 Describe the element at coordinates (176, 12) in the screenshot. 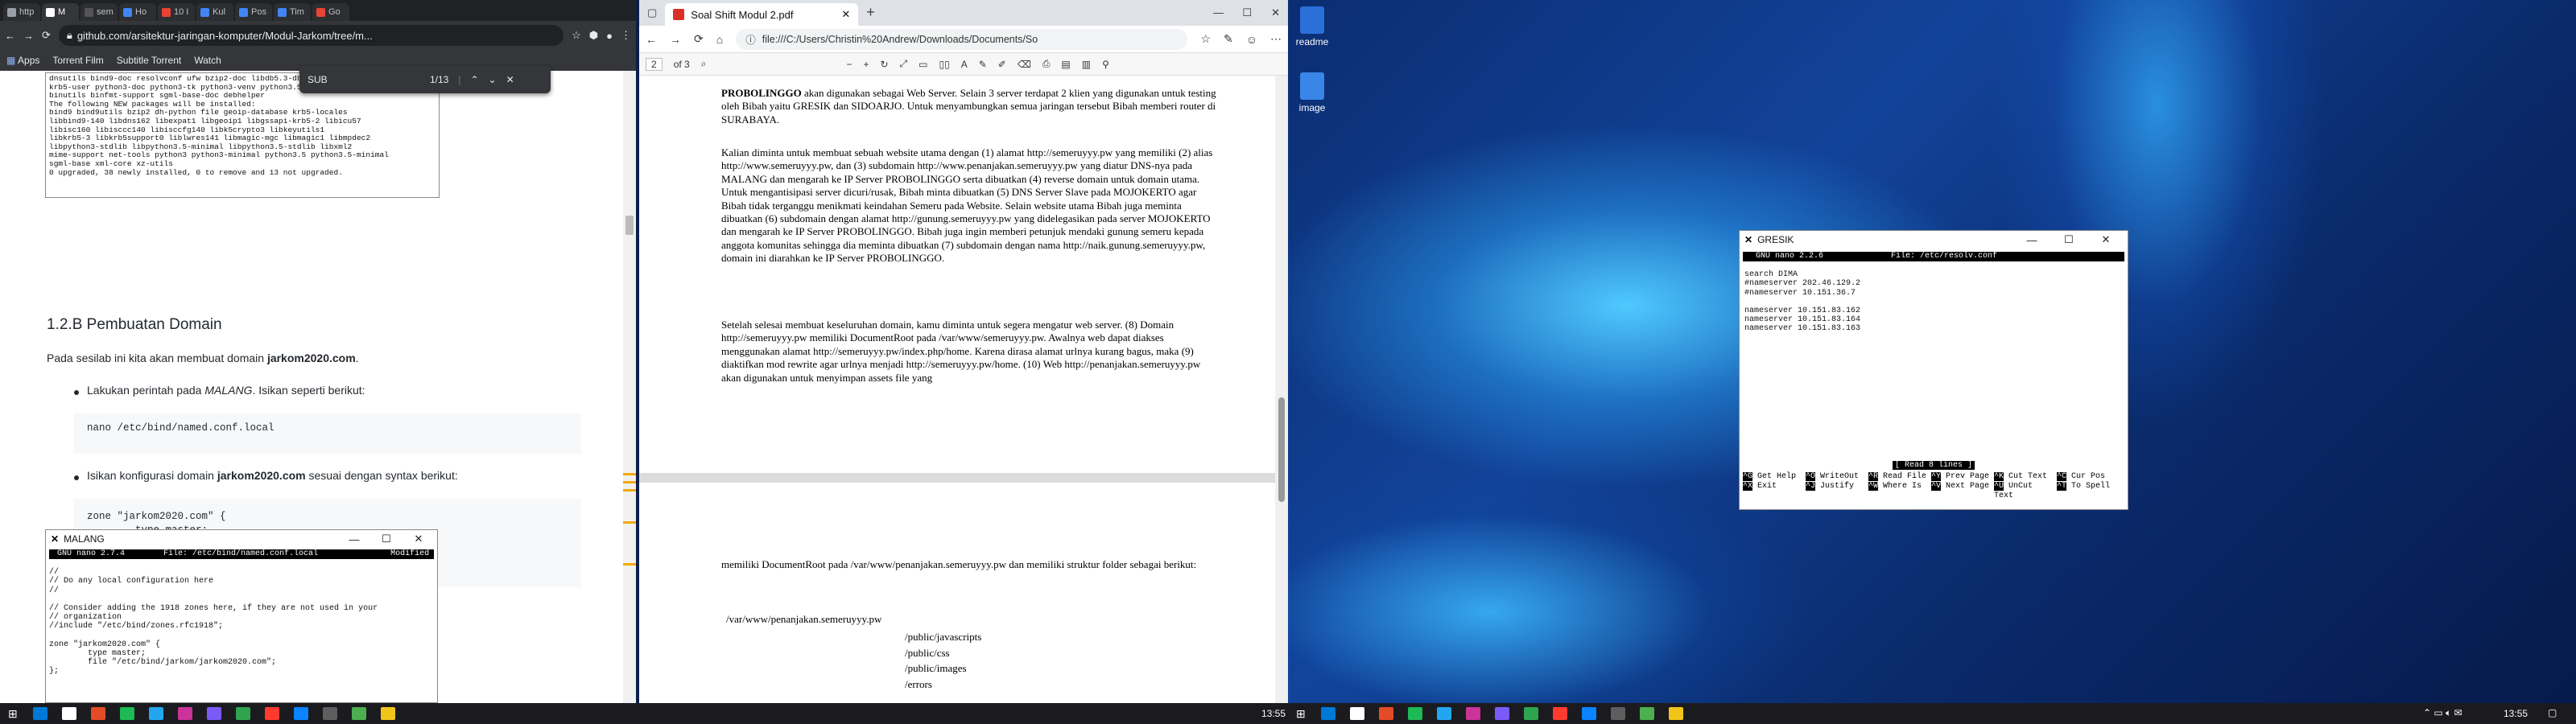

I see `browser-tab: 10 I` at that location.